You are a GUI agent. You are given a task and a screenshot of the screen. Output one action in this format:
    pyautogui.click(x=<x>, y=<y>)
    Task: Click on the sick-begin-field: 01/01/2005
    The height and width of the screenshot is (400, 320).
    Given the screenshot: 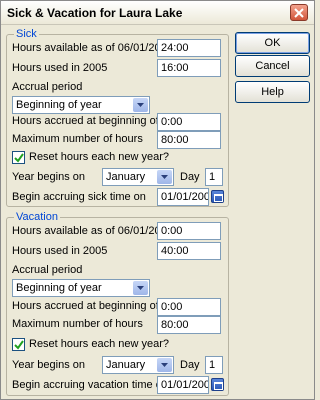 What is the action you would take?
    pyautogui.click(x=183, y=197)
    